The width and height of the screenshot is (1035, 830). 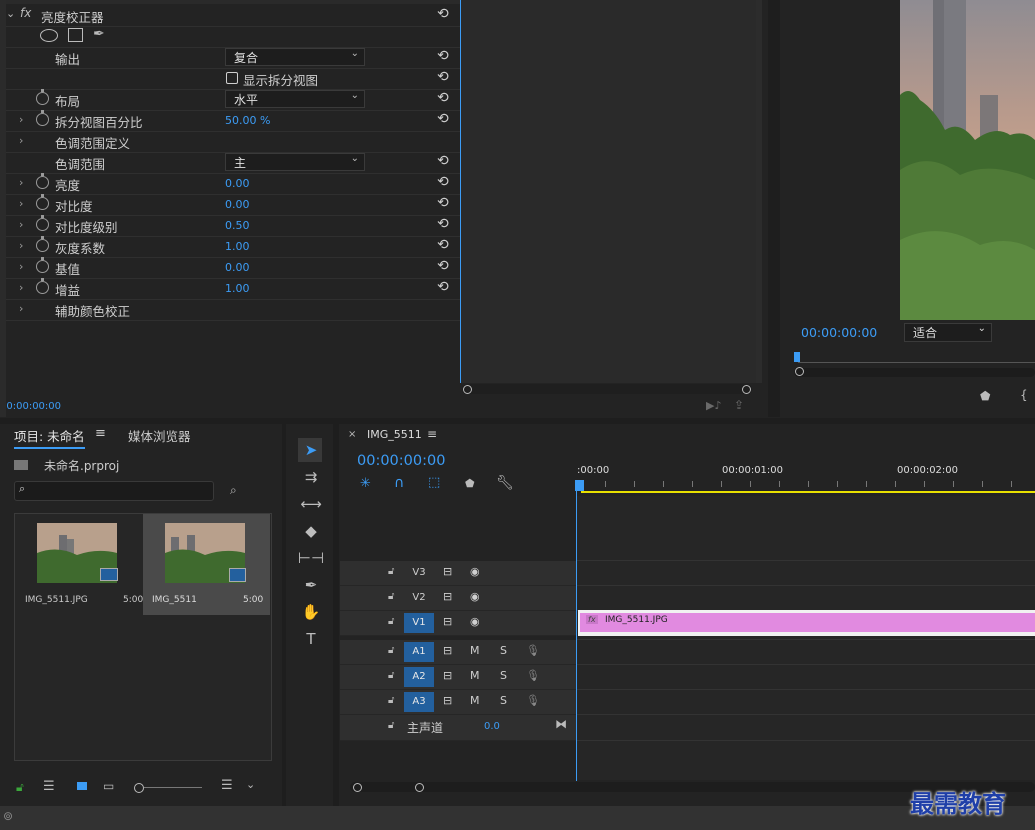 What do you see at coordinates (232, 78) in the screenshot?
I see `split-view-checkbox` at bounding box center [232, 78].